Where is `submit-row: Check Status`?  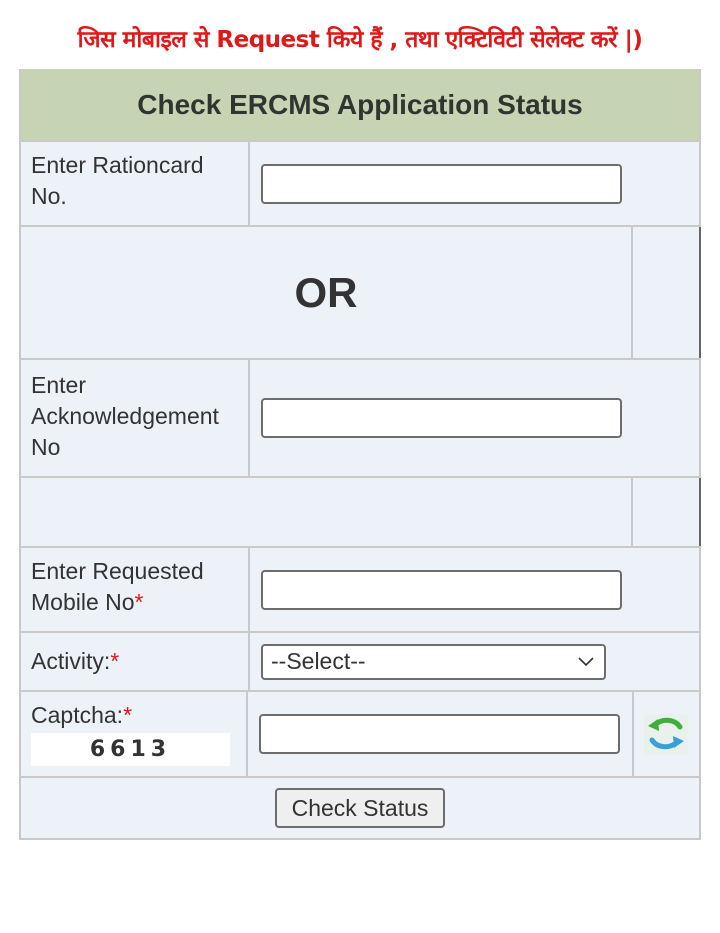
submit-row: Check Status is located at coordinates (360, 807).